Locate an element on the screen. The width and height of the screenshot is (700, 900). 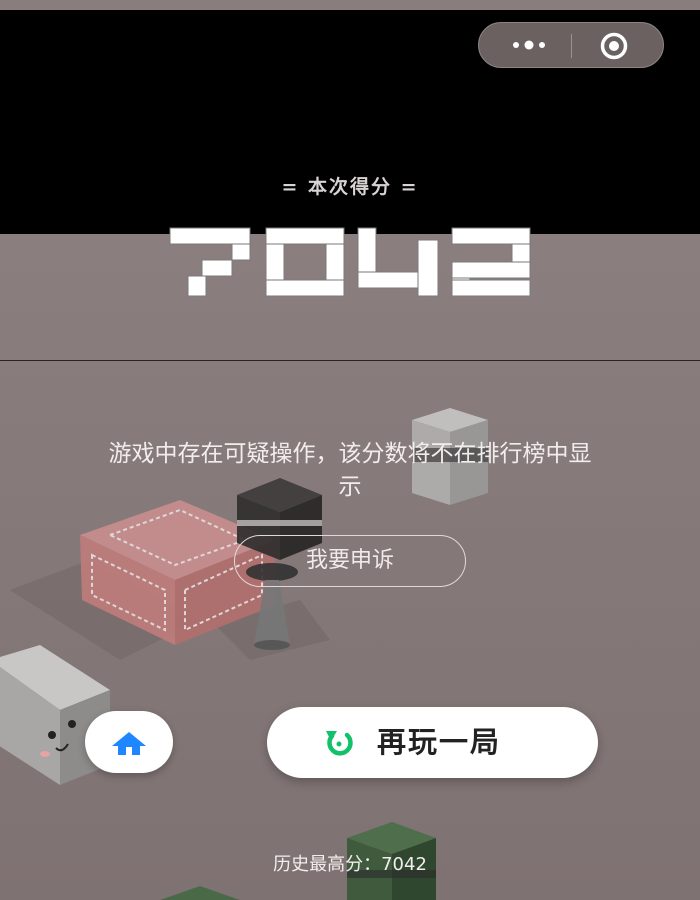
home-icon is located at coordinates (129, 743).